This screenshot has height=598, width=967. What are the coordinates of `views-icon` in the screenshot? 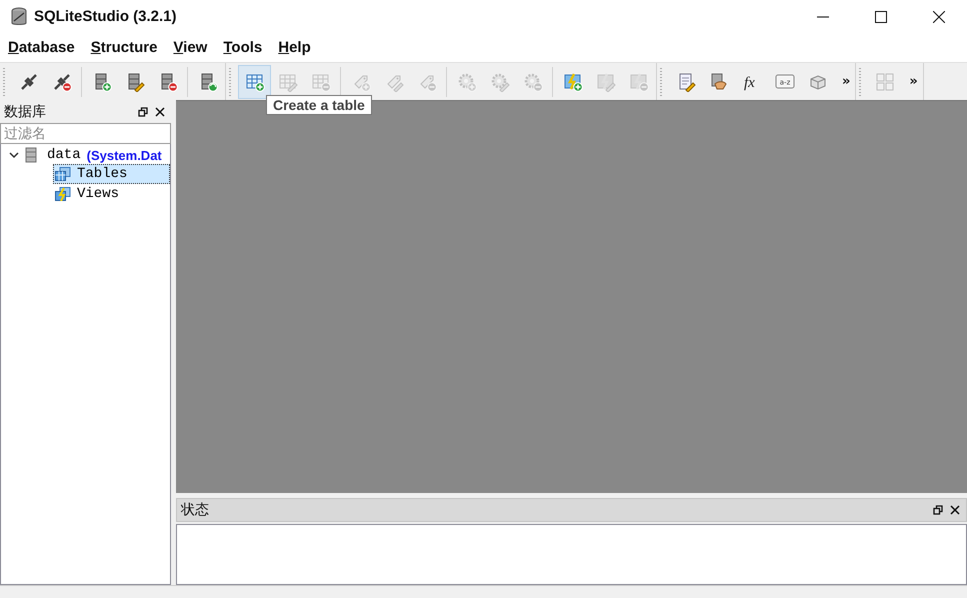 It's located at (63, 194).